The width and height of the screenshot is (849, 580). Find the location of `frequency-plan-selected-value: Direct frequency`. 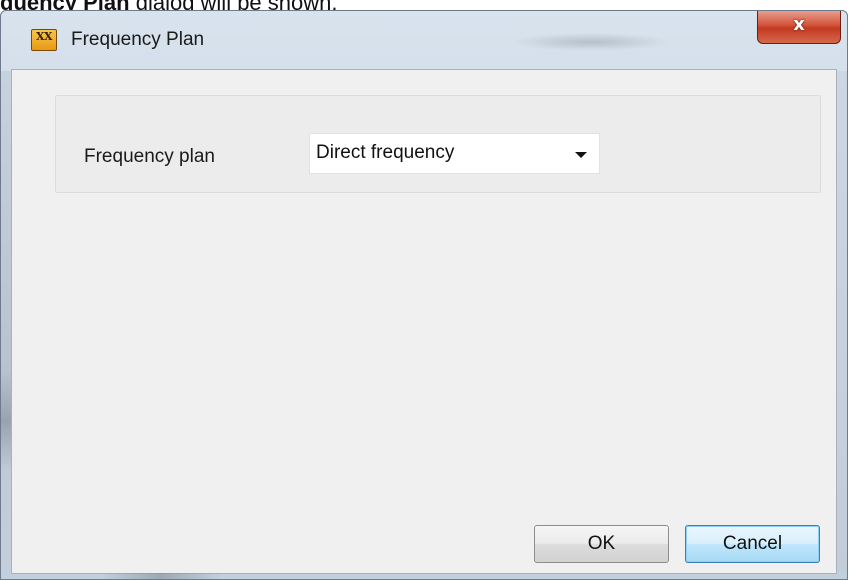

frequency-plan-selected-value: Direct frequency is located at coordinates (385, 152).